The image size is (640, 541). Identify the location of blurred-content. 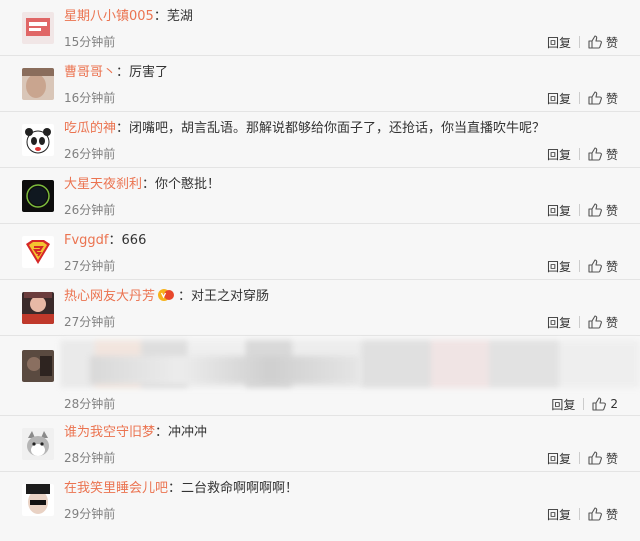
(225, 370).